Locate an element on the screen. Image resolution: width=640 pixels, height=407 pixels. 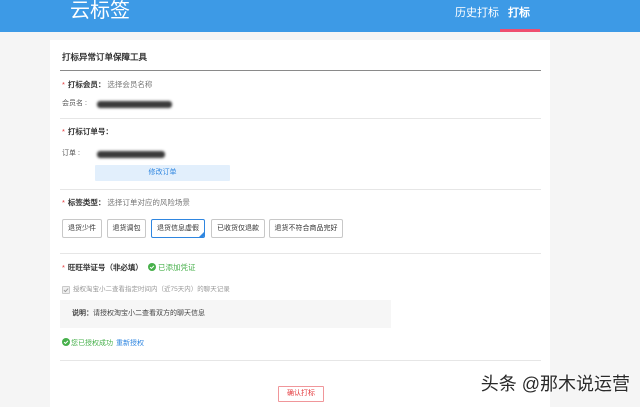
member-name-label: 会员名 : is located at coordinates (74, 103).